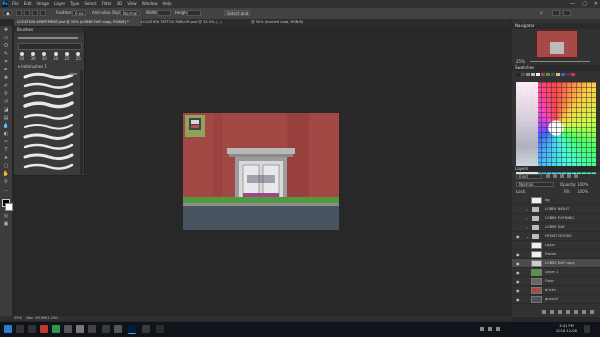 The height and width of the screenshot is (337, 600). What do you see at coordinates (557, 44) in the screenshot?
I see `navigator-thumbnail` at bounding box center [557, 44].